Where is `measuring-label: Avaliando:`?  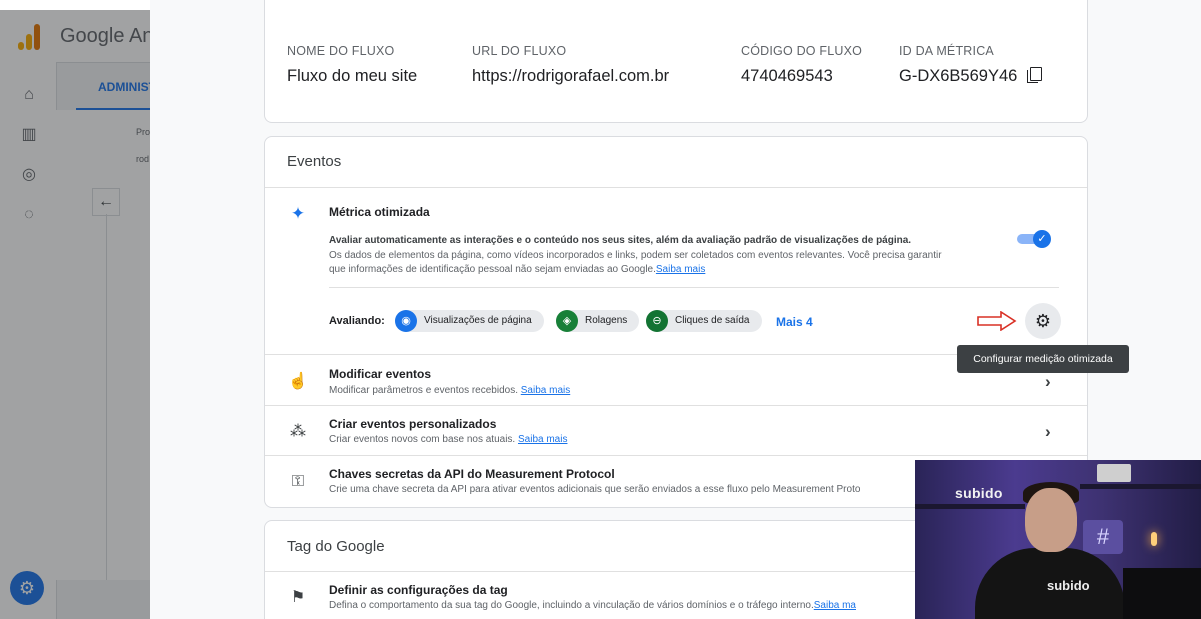 measuring-label: Avaliando: is located at coordinates (357, 321).